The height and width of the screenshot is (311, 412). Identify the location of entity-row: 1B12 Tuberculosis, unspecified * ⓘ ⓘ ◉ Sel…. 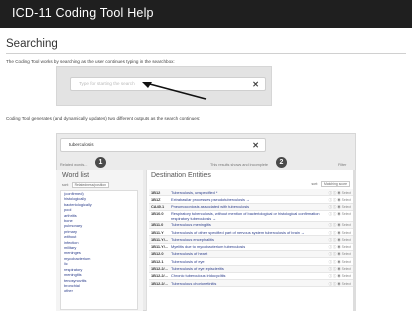
(252, 193).